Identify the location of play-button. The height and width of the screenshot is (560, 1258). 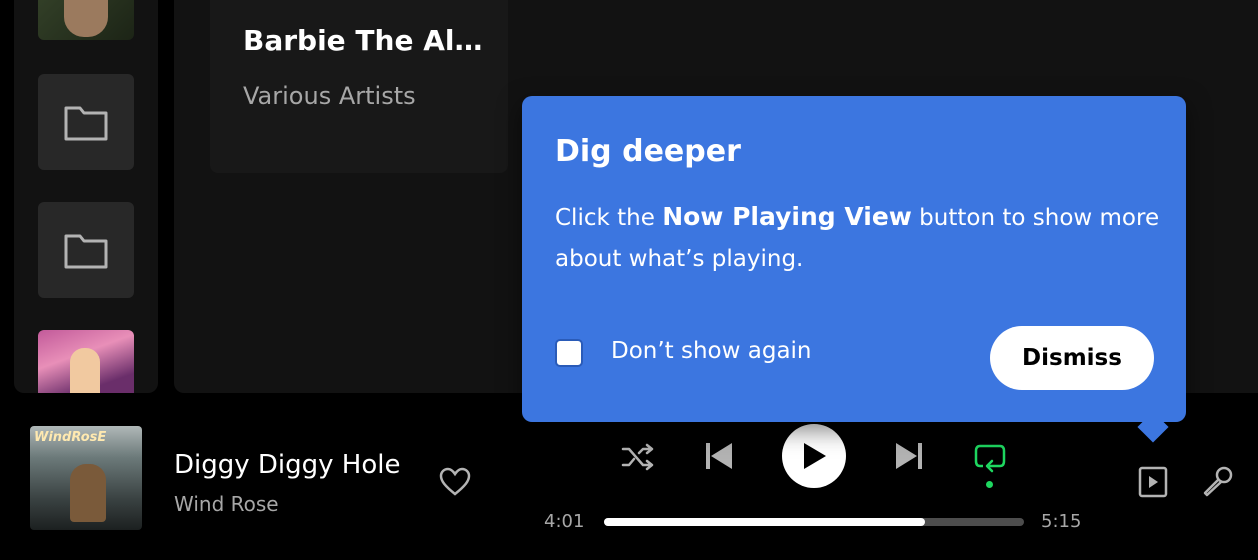
(814, 456).